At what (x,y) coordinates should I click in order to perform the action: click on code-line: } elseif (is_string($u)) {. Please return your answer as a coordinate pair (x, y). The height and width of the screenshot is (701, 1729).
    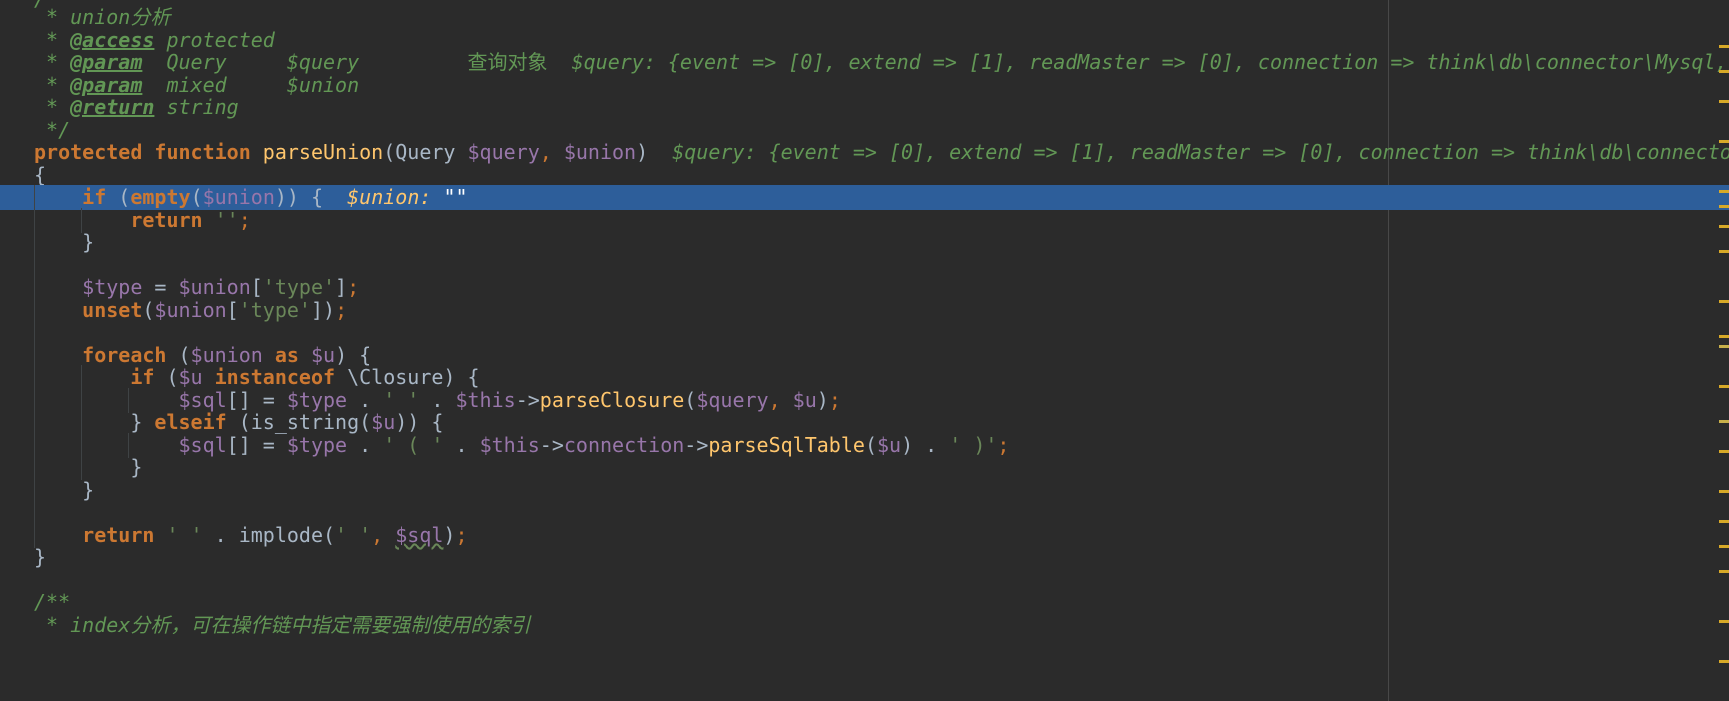
    Looking at the image, I should click on (864, 422).